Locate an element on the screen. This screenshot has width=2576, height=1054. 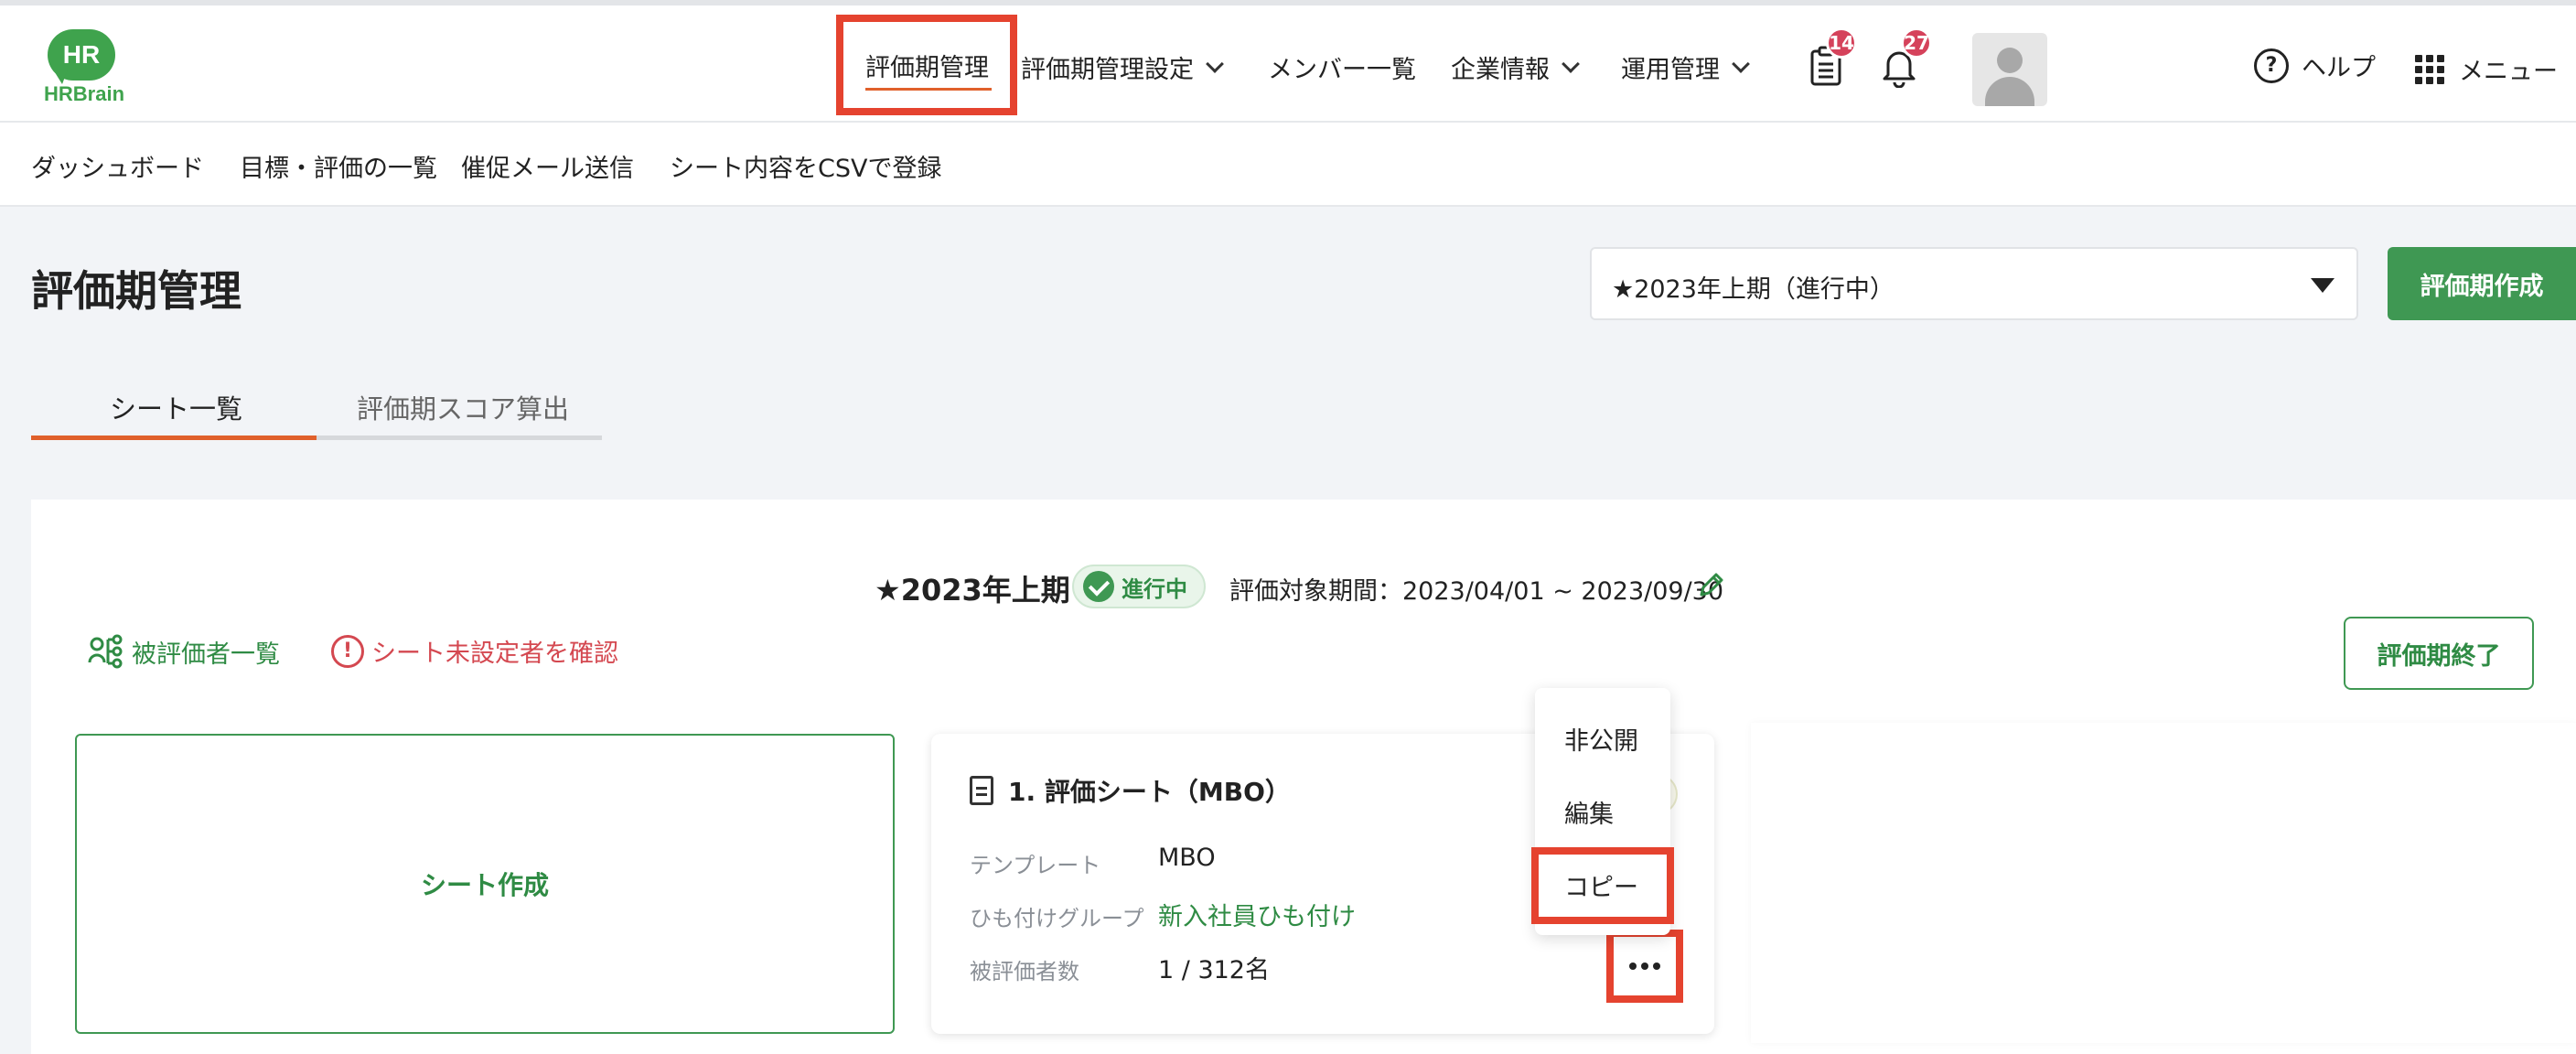
evaluatee-count-value: 1 / 312名 is located at coordinates (1214, 970).